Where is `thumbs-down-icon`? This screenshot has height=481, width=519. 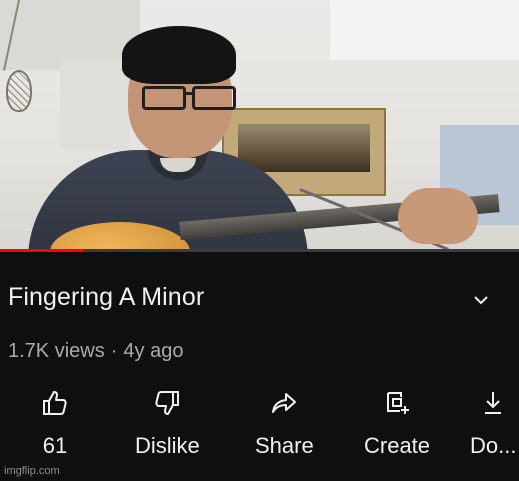
thumbs-down-icon is located at coordinates (167, 403).